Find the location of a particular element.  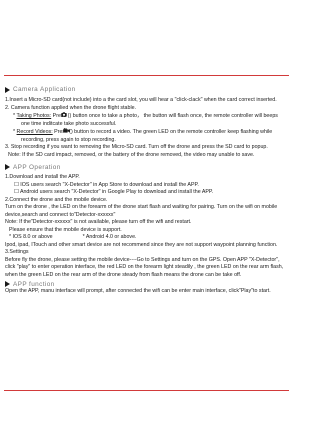

camera-section-heading: Camera Application is located at coordinates (146, 90).